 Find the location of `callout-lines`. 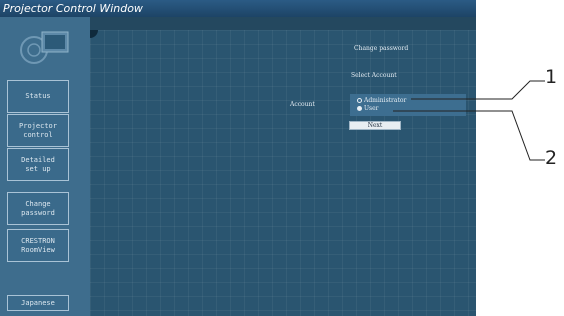

callout-lines is located at coordinates (469, 120).